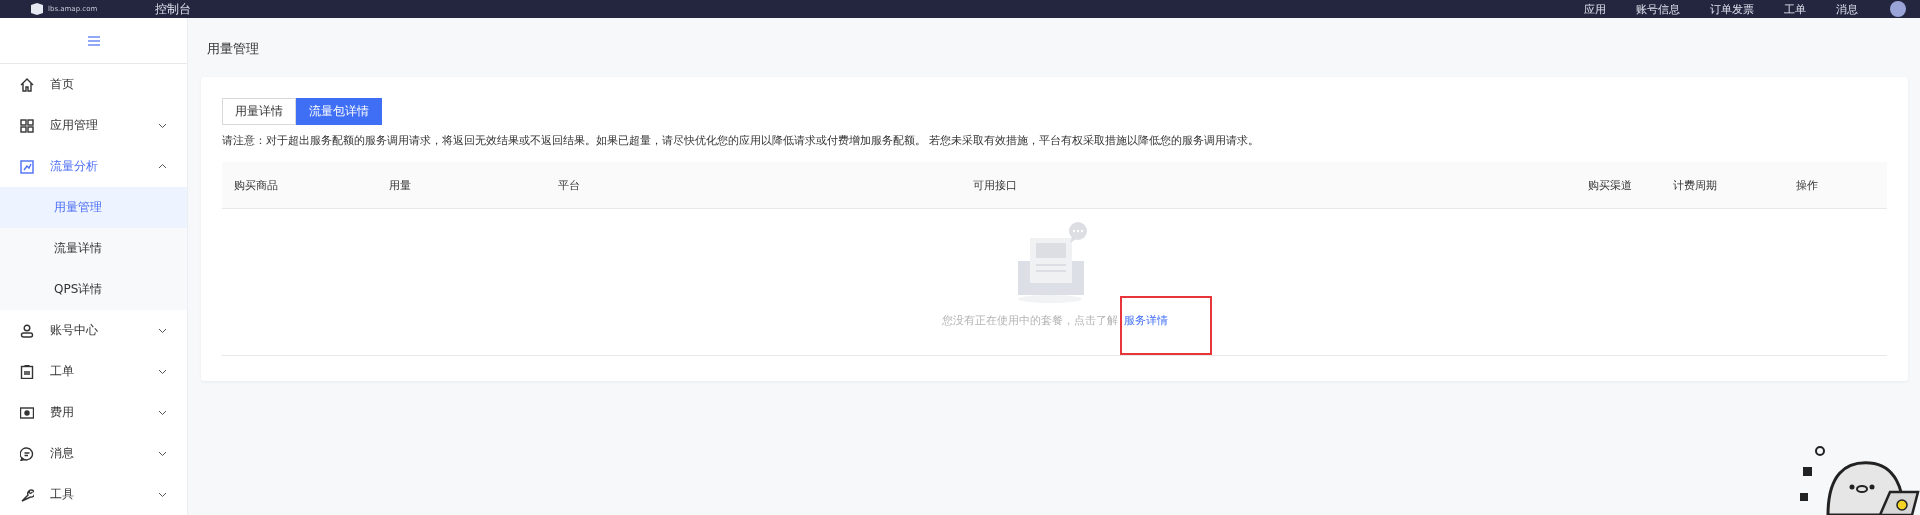 The width and height of the screenshot is (1920, 515). I want to click on sidebar-item: 费用, so click(93, 412).